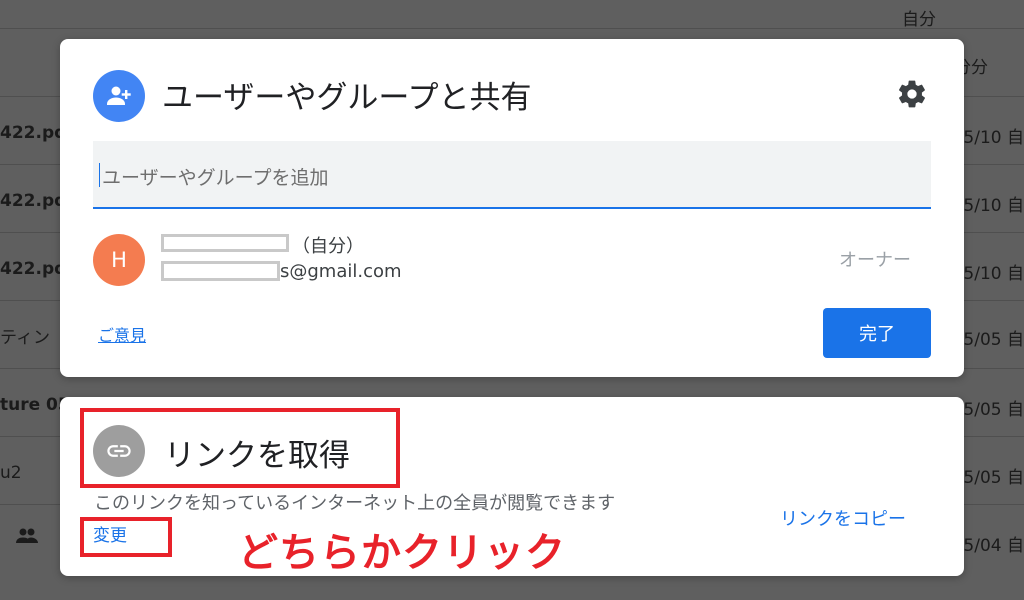 Image resolution: width=1024 pixels, height=600 pixels. I want to click on file-name: u2, so click(11, 473).